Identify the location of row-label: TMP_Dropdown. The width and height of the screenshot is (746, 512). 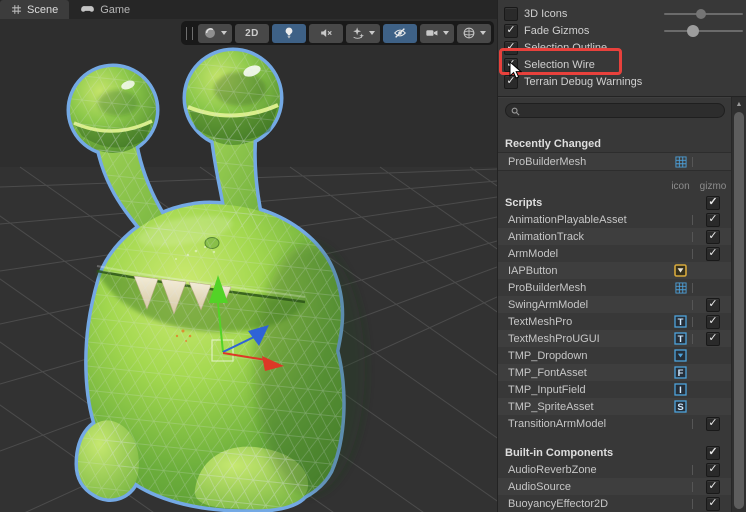
(548, 355).